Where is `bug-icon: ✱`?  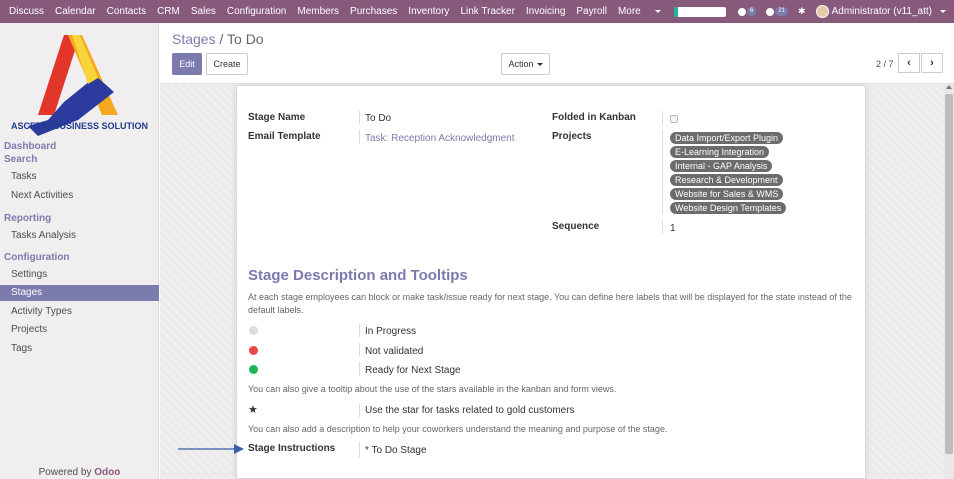
bug-icon: ✱ is located at coordinates (802, 11).